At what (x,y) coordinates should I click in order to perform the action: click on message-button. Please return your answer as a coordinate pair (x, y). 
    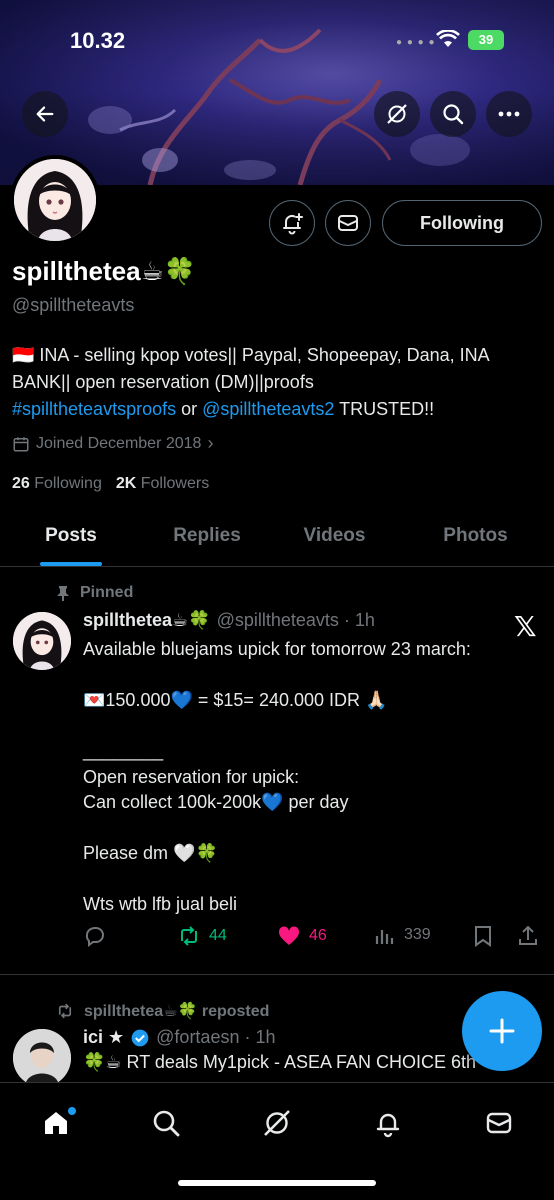
    Looking at the image, I should click on (348, 223).